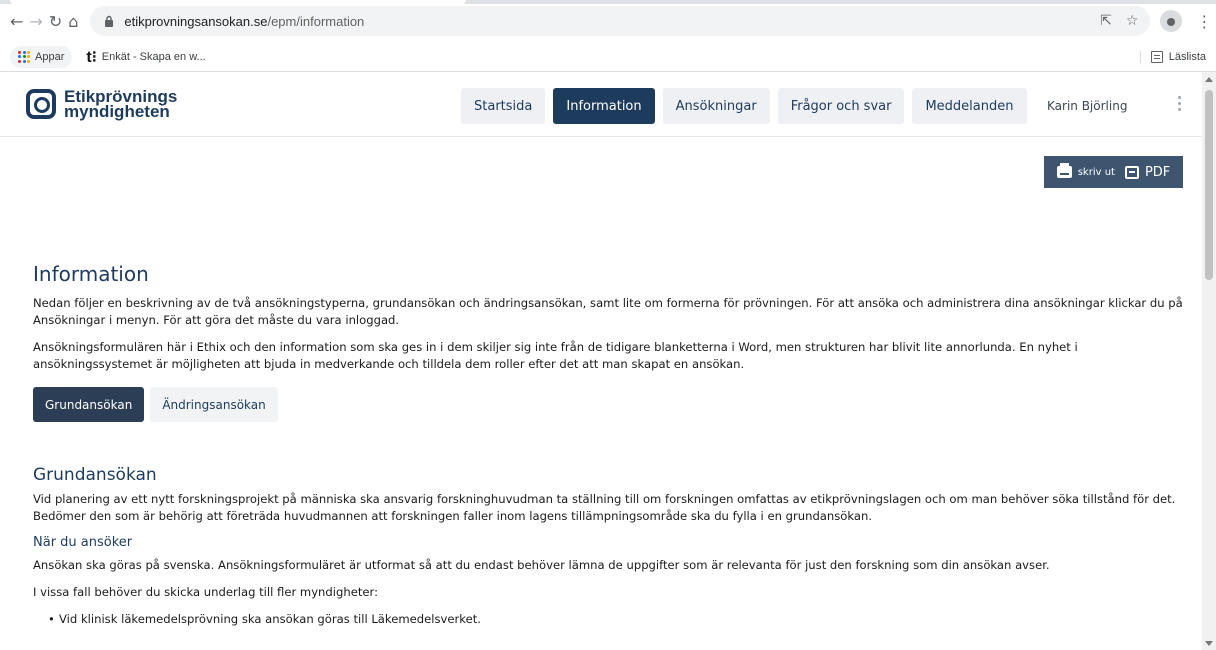  Describe the element at coordinates (1156, 56) in the screenshot. I see `reading-list-icon` at that location.